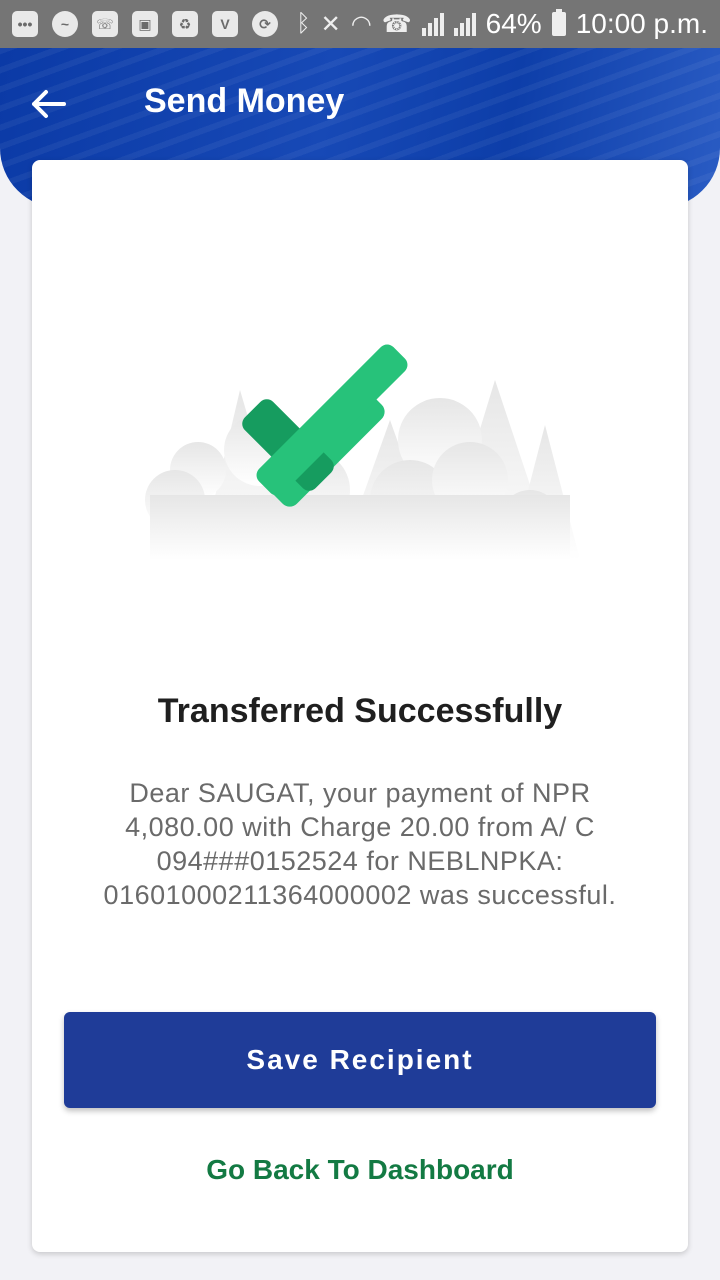 Image resolution: width=720 pixels, height=1280 pixels. I want to click on messenger-icon: ~, so click(65, 24).